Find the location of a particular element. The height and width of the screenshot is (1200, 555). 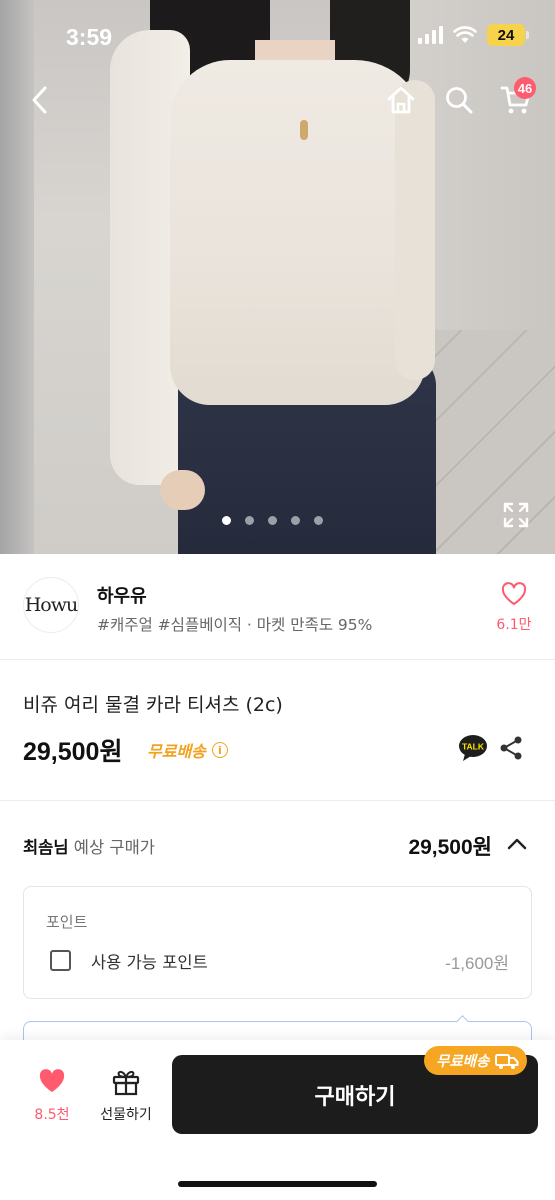

image-sleeve-right is located at coordinates (415, 230).